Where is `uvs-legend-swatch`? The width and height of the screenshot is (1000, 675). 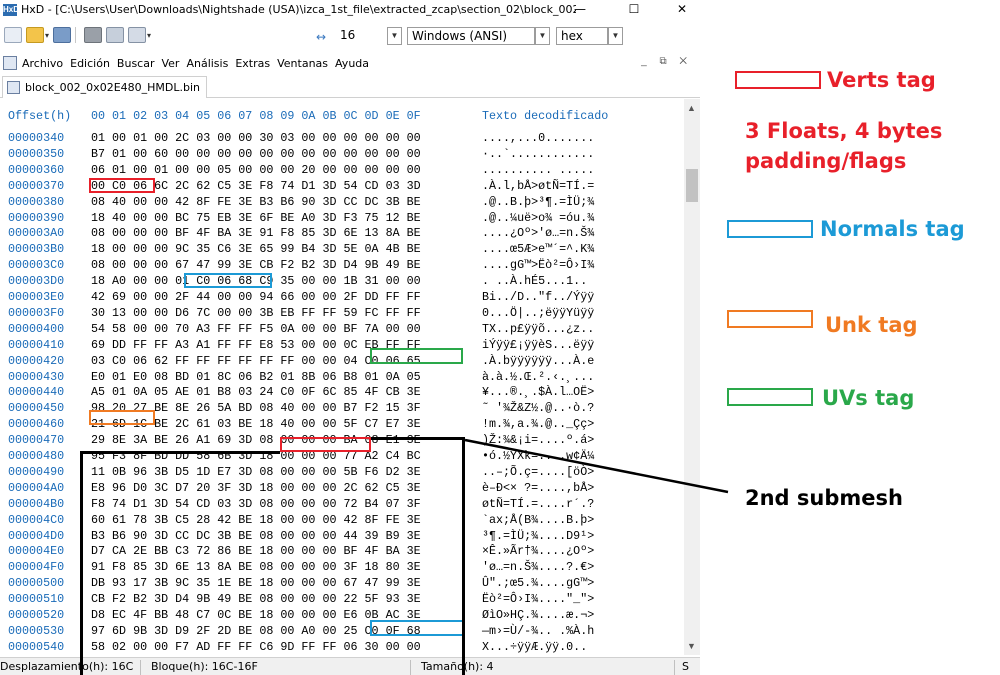
uvs-legend-swatch is located at coordinates (770, 397).